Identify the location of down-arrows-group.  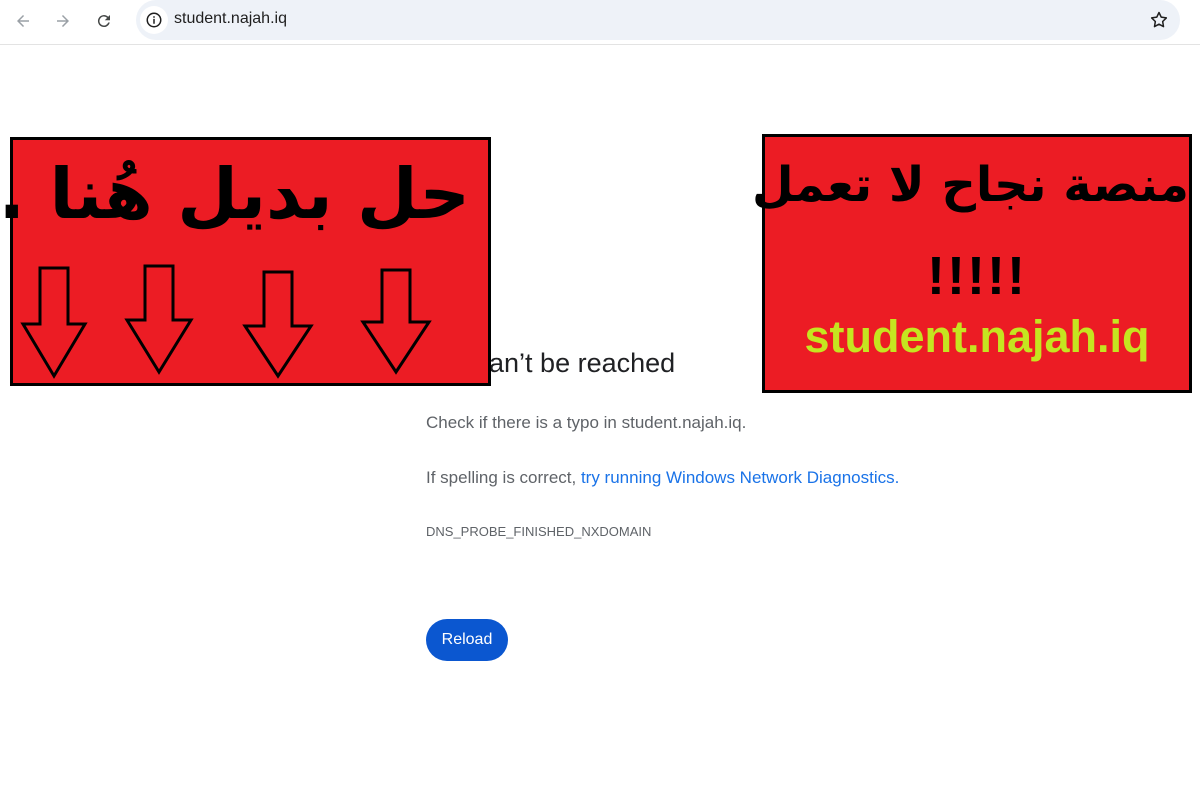
(226, 321).